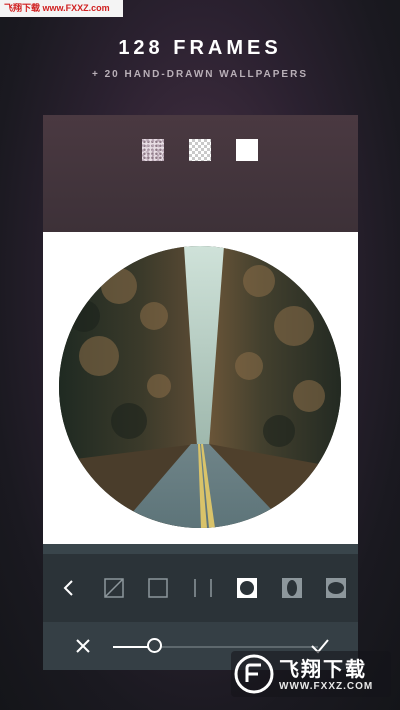 This screenshot has width=400, height=710. Describe the element at coordinates (200, 549) in the screenshot. I see `divider-band` at that location.